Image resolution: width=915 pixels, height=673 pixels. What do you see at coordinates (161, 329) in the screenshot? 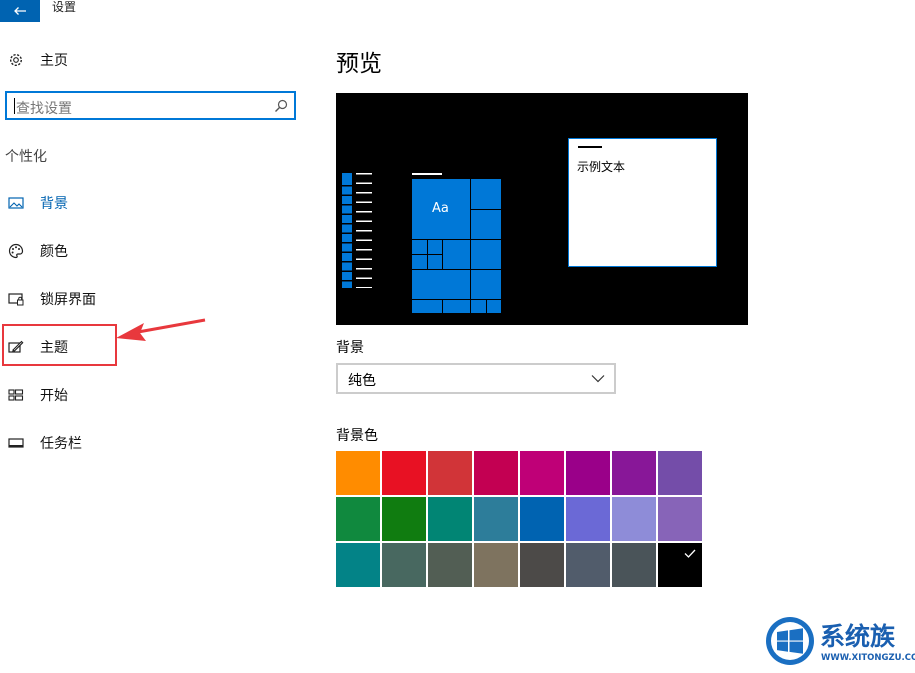
I see `annotation-arrow-icon` at bounding box center [161, 329].